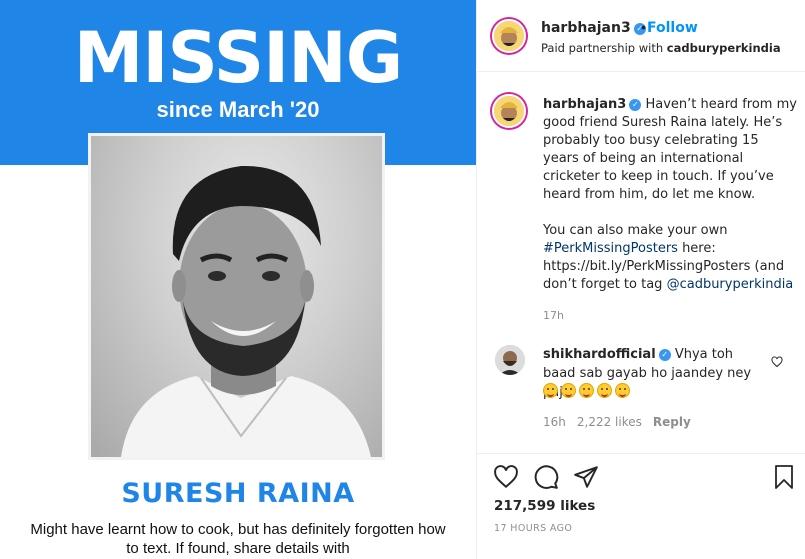 This screenshot has height=559, width=805. What do you see at coordinates (672, 422) in the screenshot?
I see `reply-button: Reply` at bounding box center [672, 422].